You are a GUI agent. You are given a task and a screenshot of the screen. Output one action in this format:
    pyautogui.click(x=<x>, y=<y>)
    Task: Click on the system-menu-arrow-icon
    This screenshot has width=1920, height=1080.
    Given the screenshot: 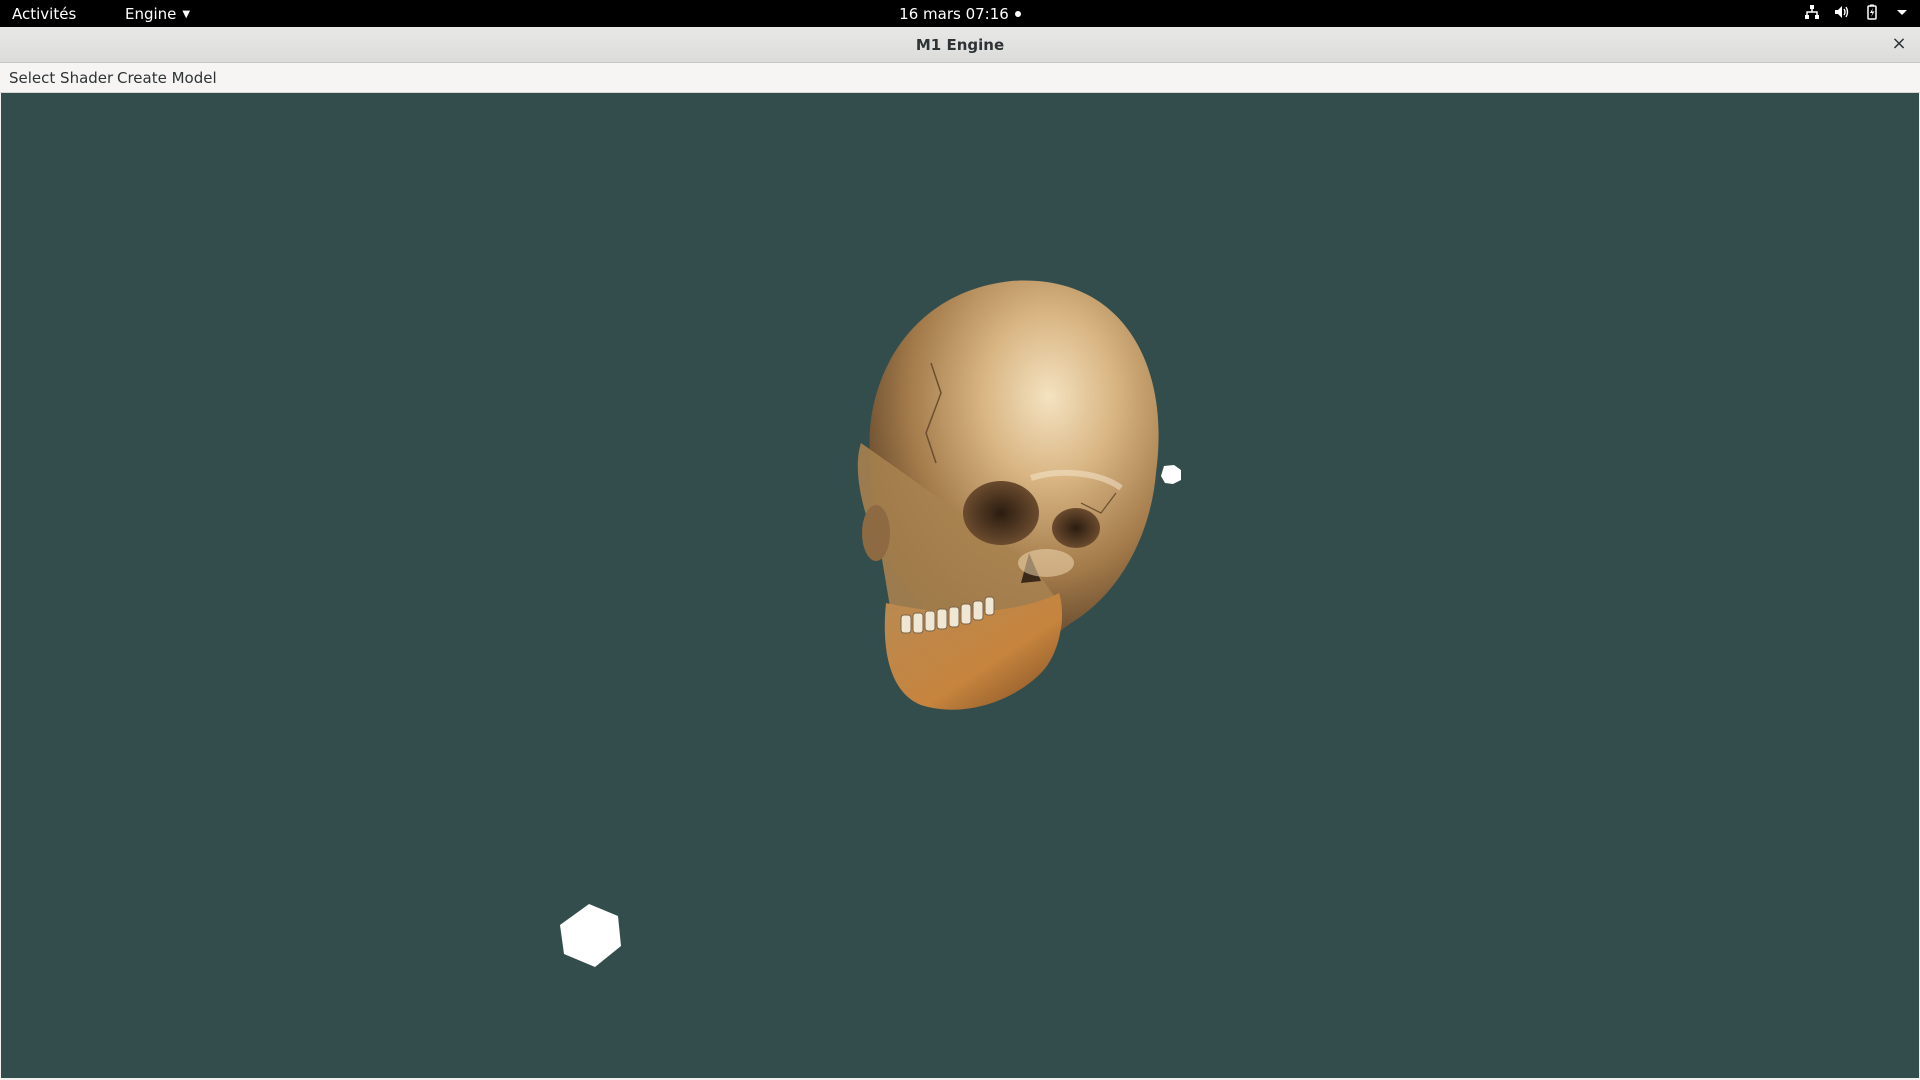 What is the action you would take?
    pyautogui.click(x=1902, y=12)
    